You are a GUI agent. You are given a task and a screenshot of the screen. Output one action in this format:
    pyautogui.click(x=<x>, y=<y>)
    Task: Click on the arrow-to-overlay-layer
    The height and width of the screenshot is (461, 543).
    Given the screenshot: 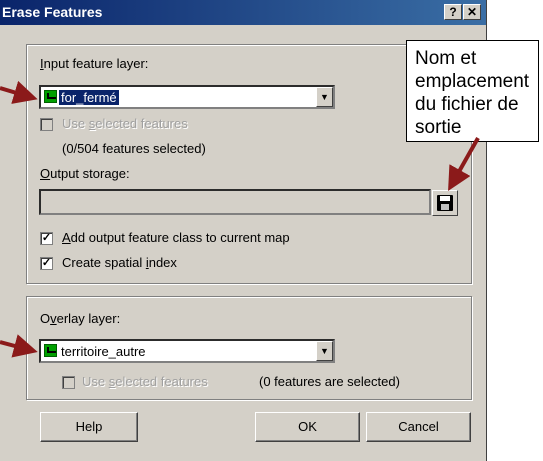 What is the action you would take?
    pyautogui.click(x=19, y=346)
    